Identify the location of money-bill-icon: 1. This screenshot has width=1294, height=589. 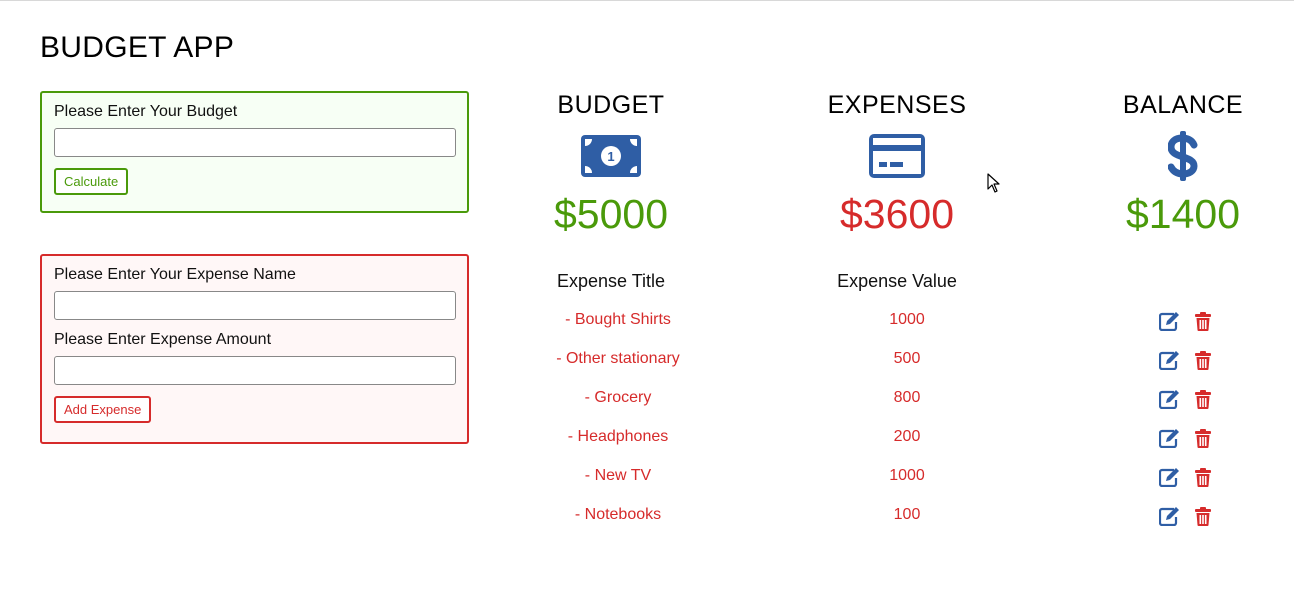
(611, 156).